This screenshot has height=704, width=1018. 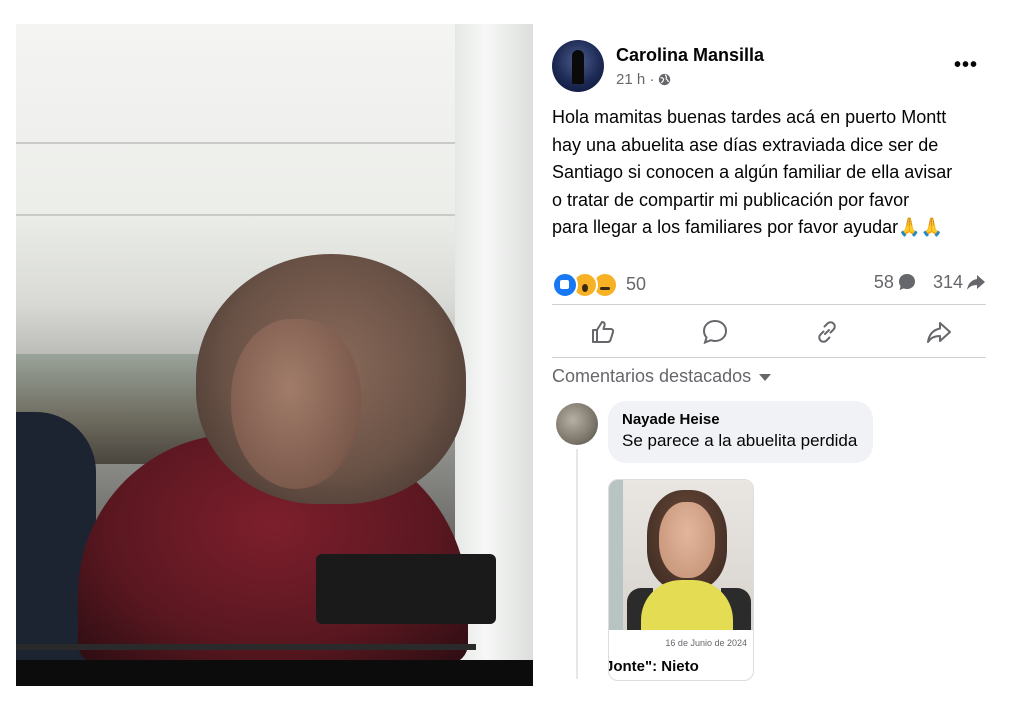 What do you see at coordinates (653, 666) in the screenshot?
I see `attachment-title: Jonte": Nieto` at bounding box center [653, 666].